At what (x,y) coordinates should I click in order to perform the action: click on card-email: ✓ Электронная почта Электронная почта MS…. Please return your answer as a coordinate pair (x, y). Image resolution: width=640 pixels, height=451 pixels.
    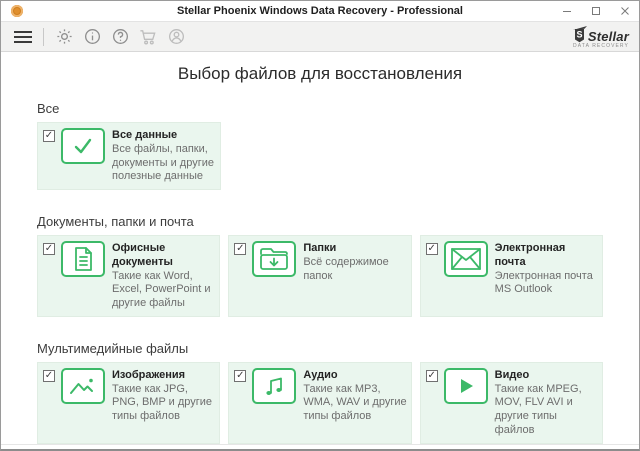
    Looking at the image, I should click on (511, 276).